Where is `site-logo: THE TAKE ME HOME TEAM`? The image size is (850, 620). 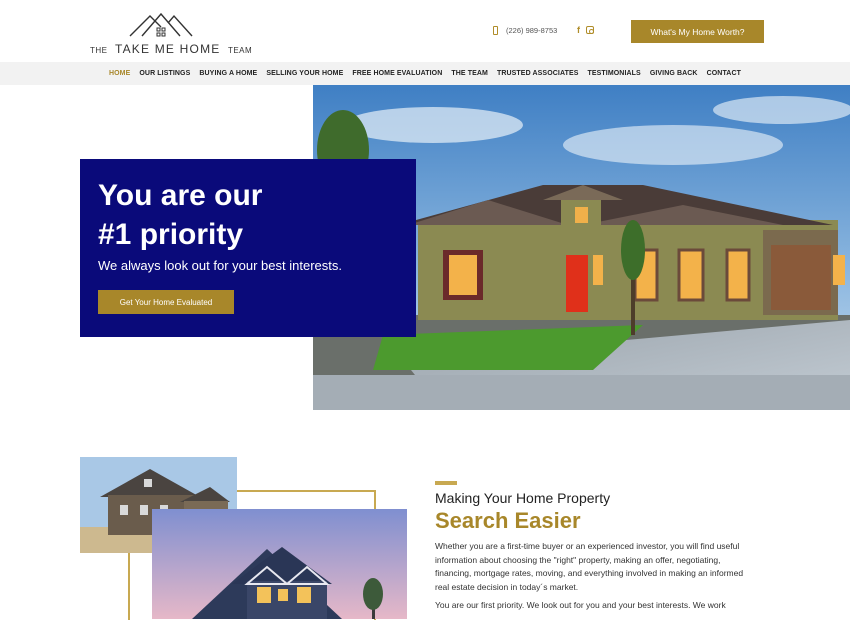
site-logo: THE TAKE ME HOME TEAM is located at coordinates (171, 32).